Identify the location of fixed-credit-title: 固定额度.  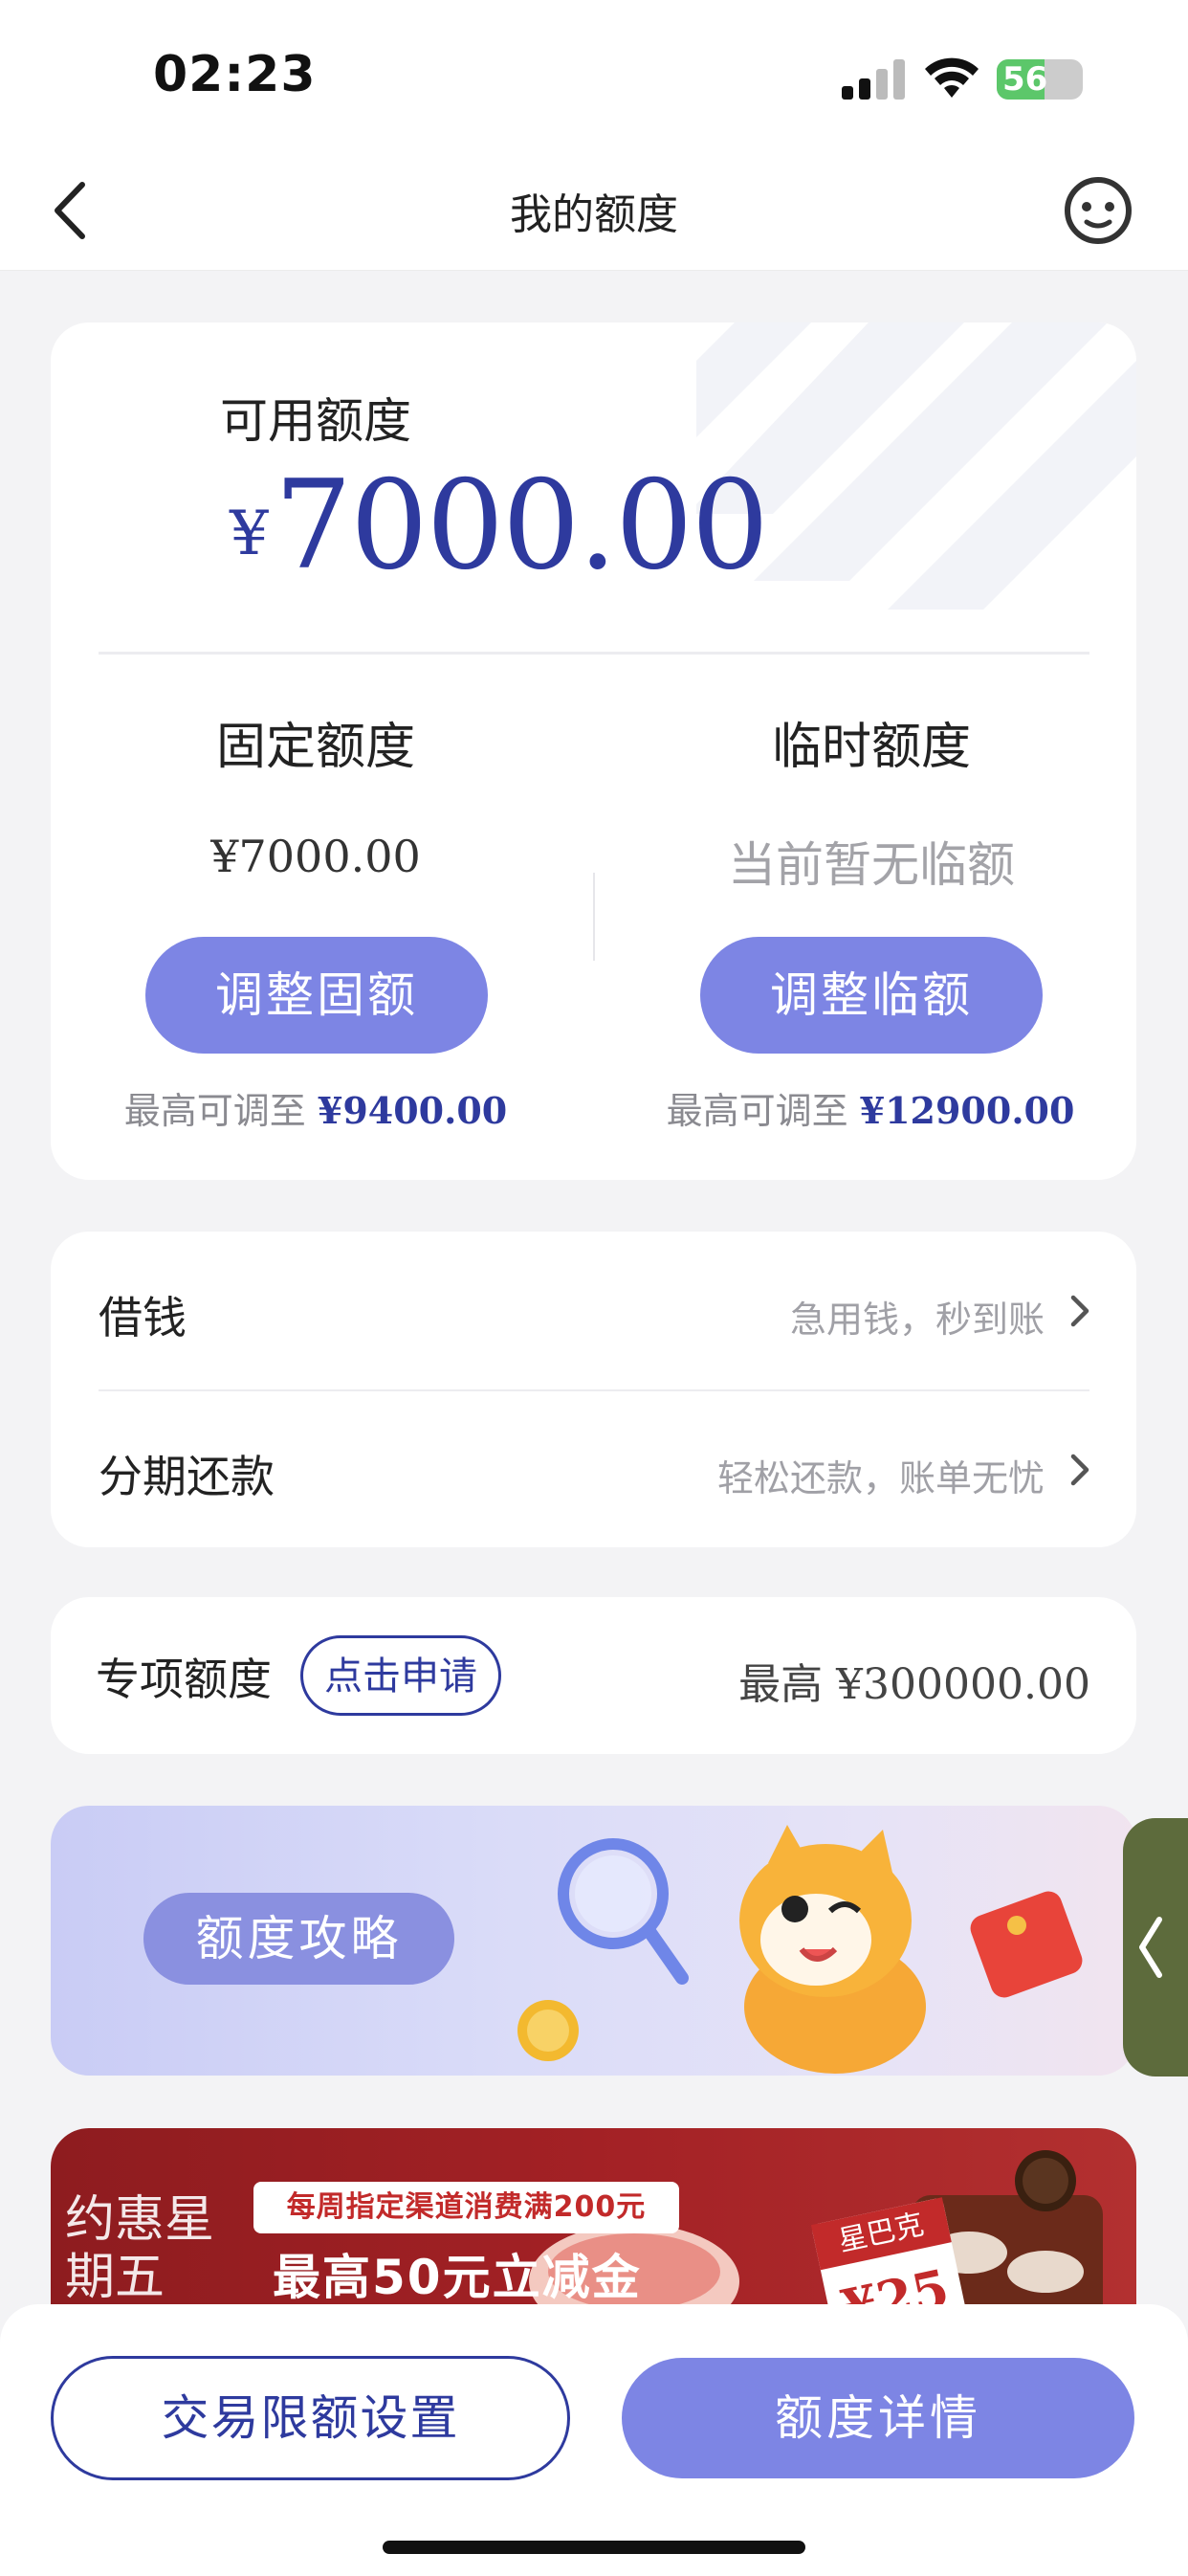
(315, 747).